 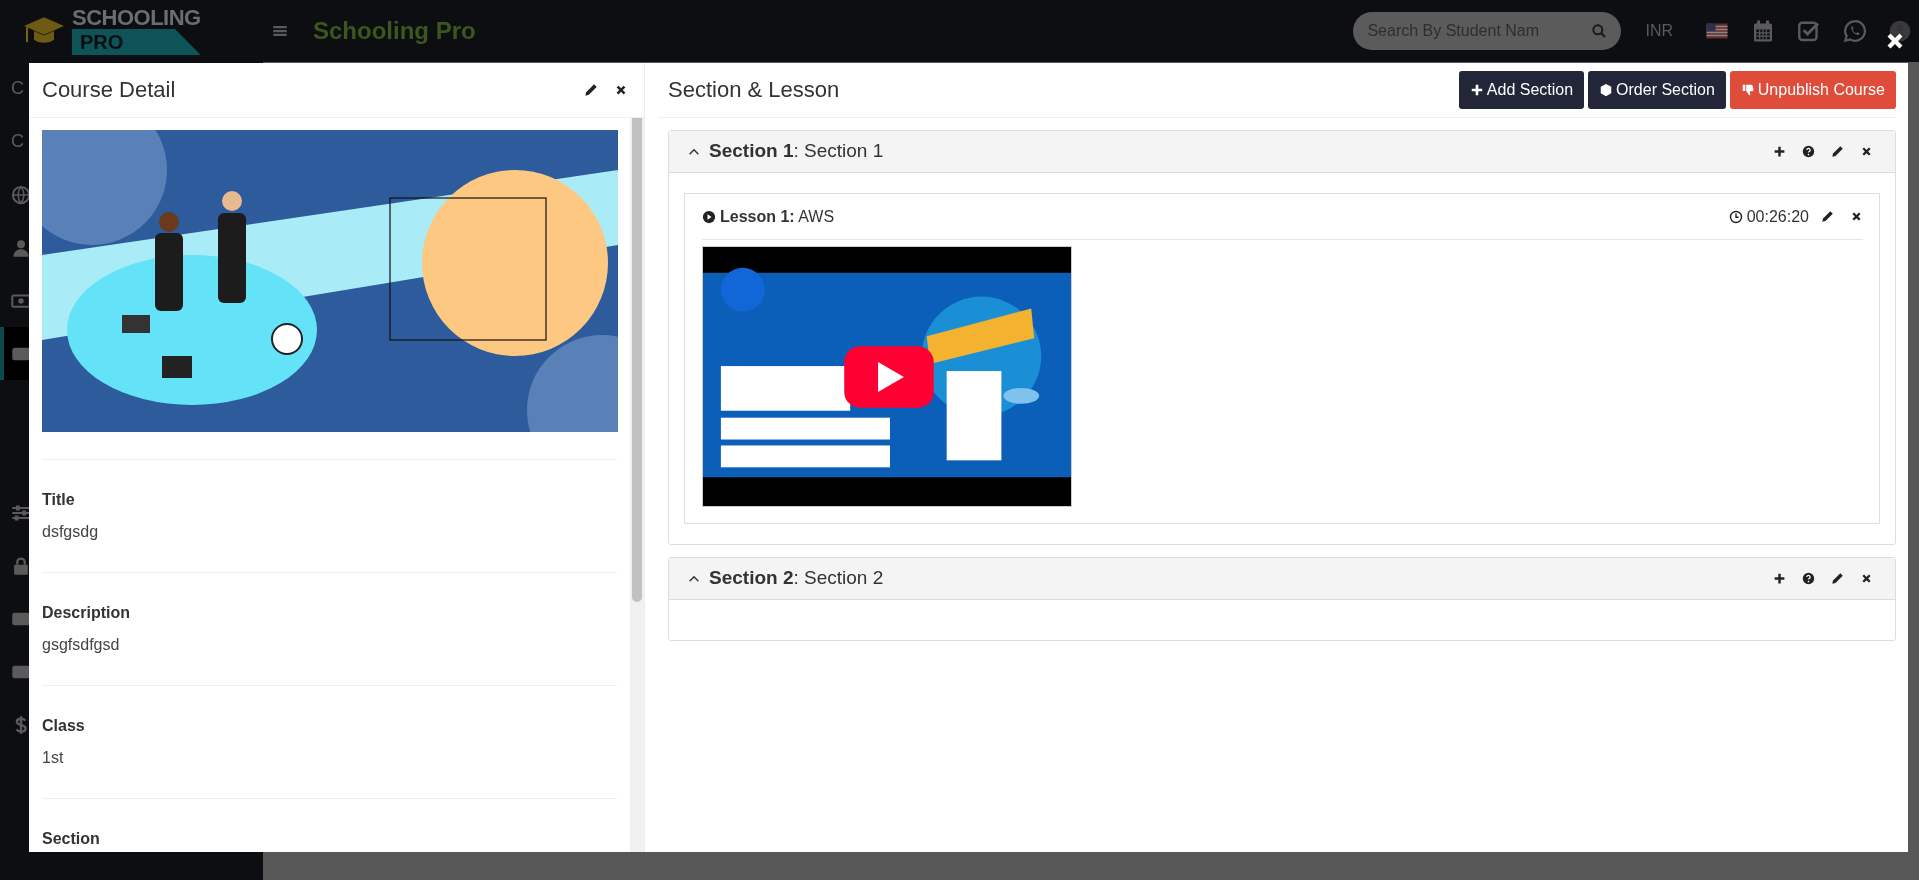 What do you see at coordinates (709, 216) in the screenshot?
I see `play-icon` at bounding box center [709, 216].